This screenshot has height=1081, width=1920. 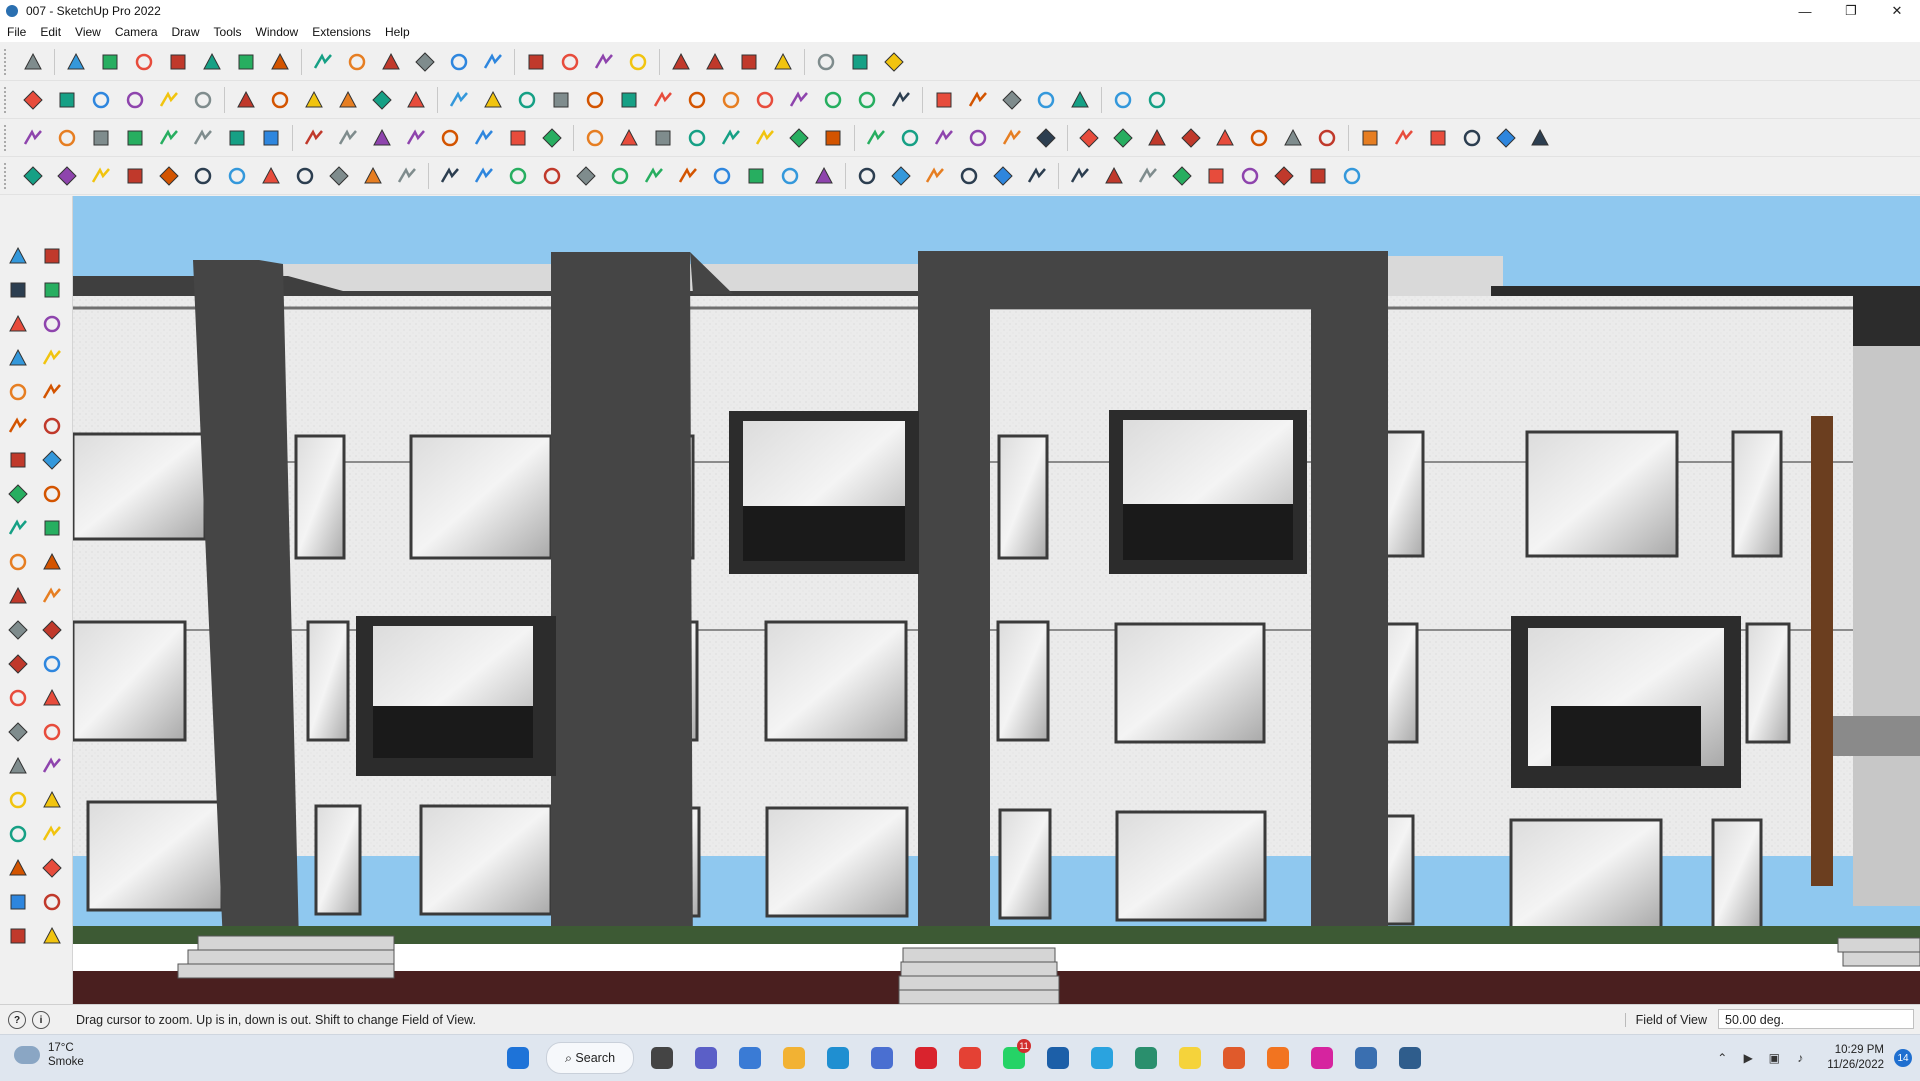 I want to click on blue-cube-icon, so click(x=978, y=100).